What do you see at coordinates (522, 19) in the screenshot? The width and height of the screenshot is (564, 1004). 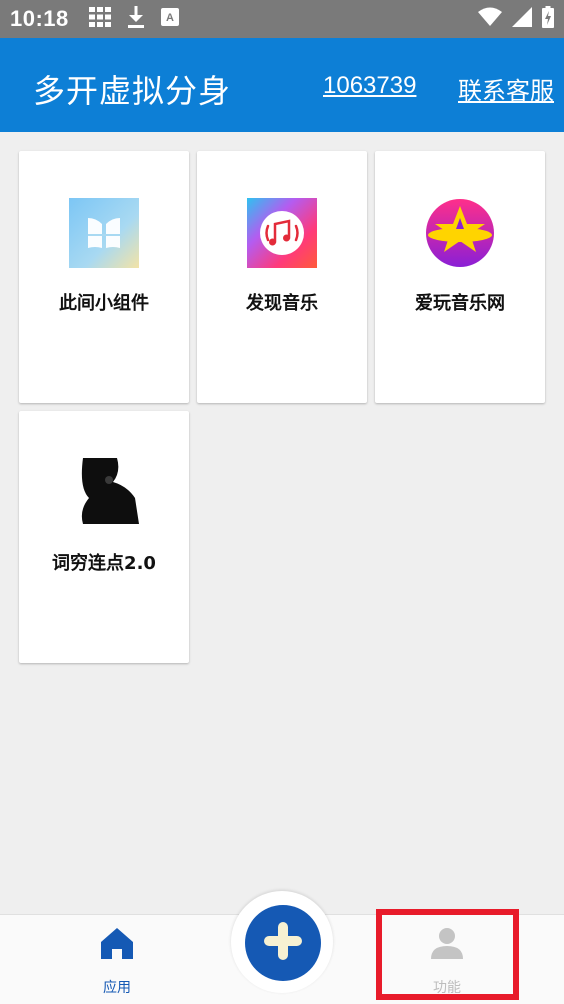 I see `signal-icon` at bounding box center [522, 19].